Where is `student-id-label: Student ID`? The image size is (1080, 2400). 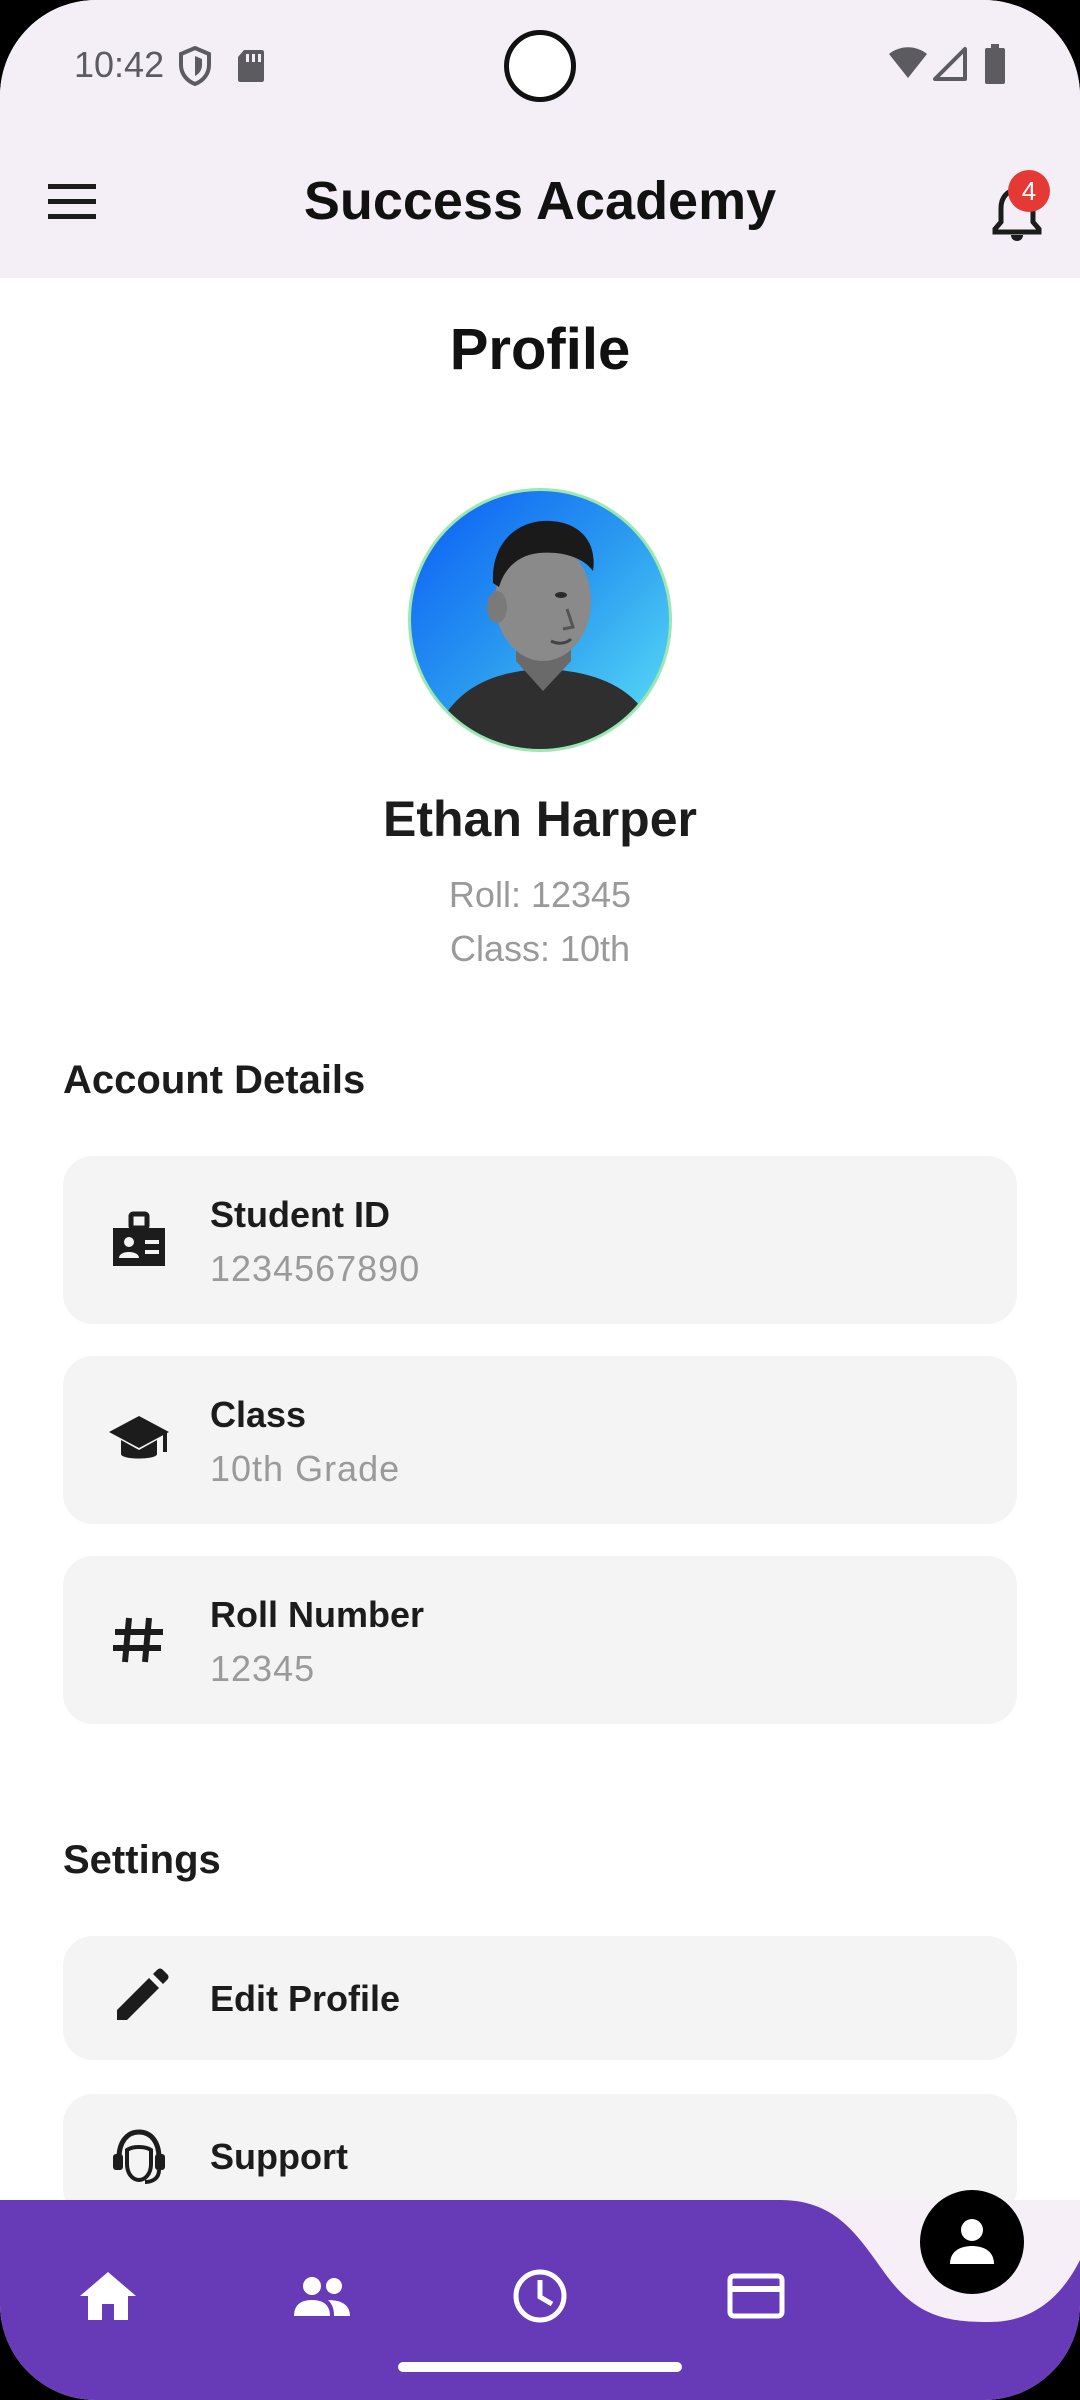
student-id-label: Student ID is located at coordinates (300, 1214).